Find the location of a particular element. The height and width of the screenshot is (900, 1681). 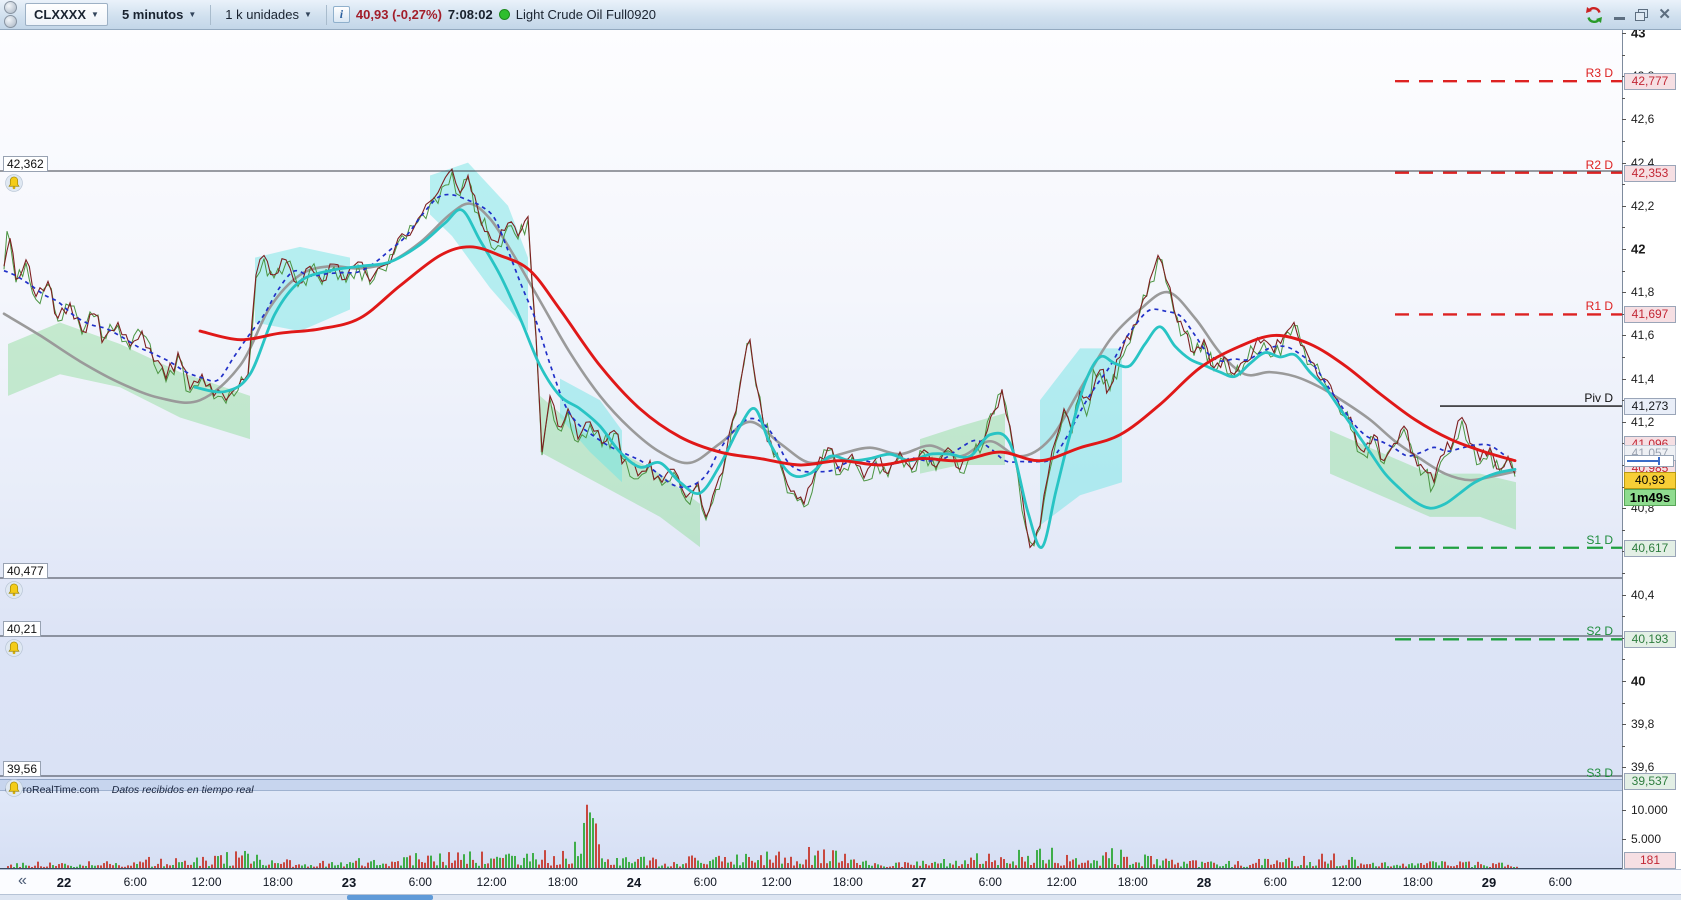

pivot-level-label: S1 D is located at coordinates (1599, 539).